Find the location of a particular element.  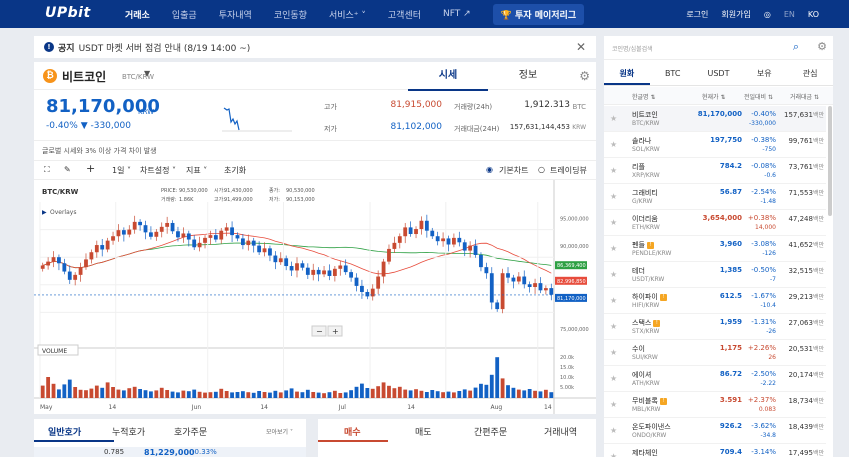

coin-name: 무비블록! is located at coordinates (649, 401).